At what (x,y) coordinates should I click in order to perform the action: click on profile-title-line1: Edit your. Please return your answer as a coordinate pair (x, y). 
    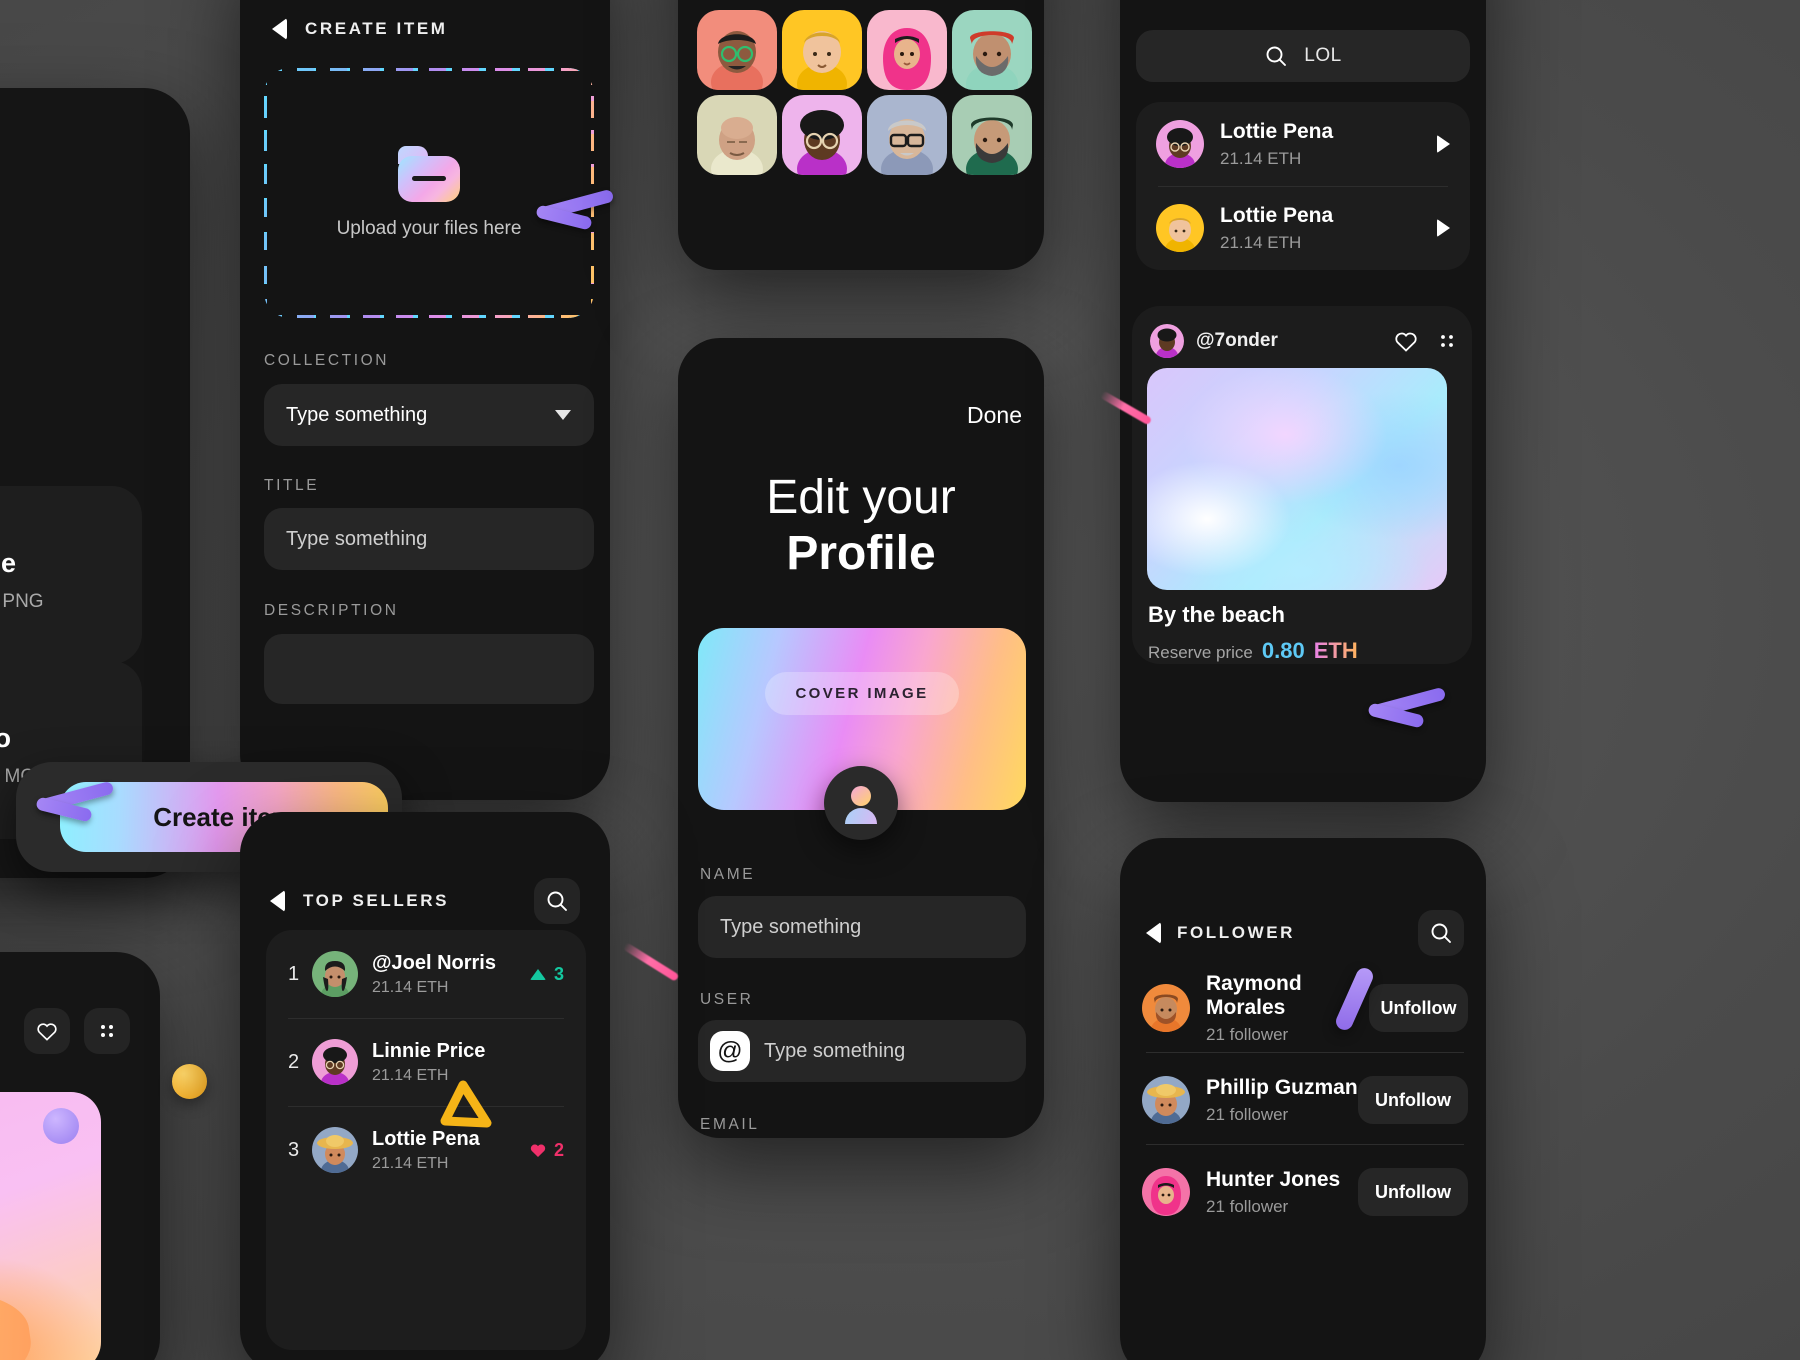
    Looking at the image, I should click on (861, 497).